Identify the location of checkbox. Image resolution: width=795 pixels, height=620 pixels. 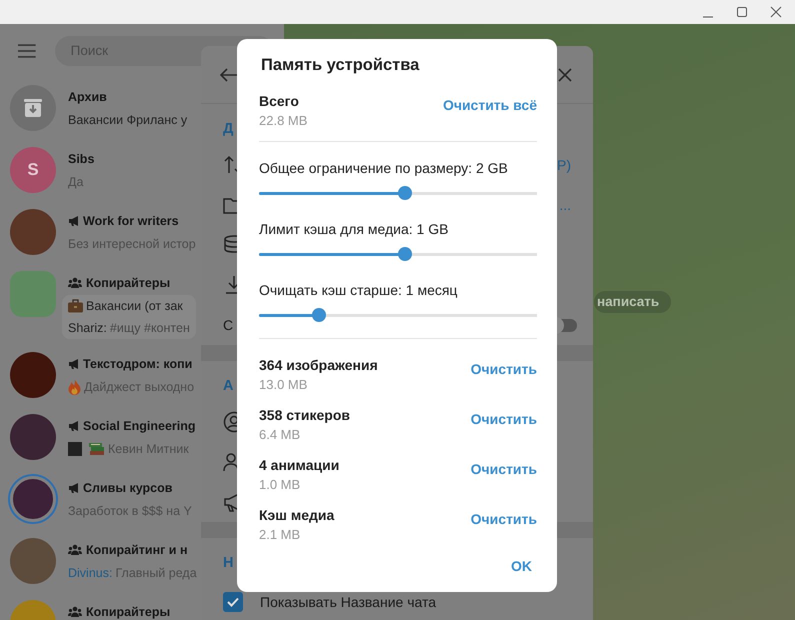
(233, 602).